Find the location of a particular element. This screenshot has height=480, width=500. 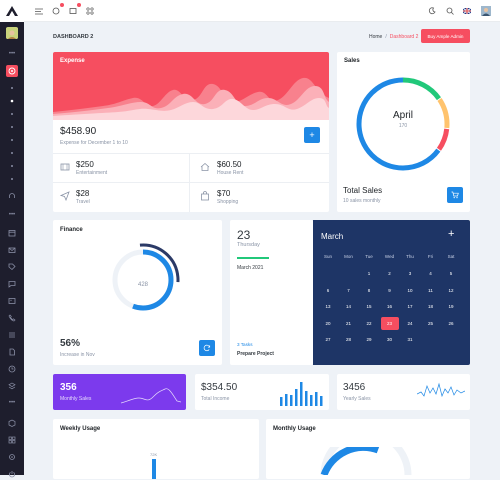

sidebar-item-clock is located at coordinates (12, 369).